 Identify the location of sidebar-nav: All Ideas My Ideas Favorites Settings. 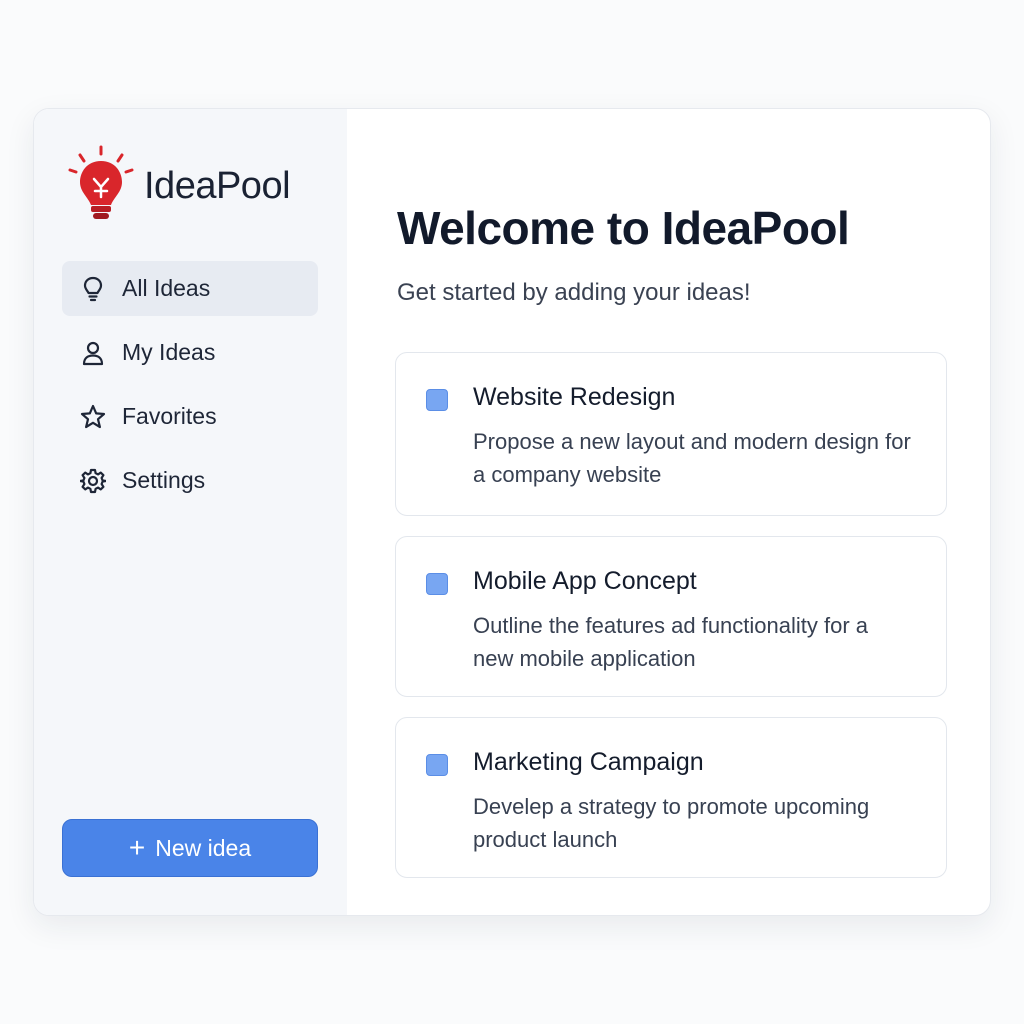
(190, 389).